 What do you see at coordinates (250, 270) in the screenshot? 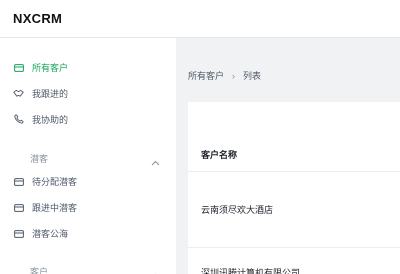
I see `table-row: 深圳讯腾计算机有限公司` at bounding box center [250, 270].